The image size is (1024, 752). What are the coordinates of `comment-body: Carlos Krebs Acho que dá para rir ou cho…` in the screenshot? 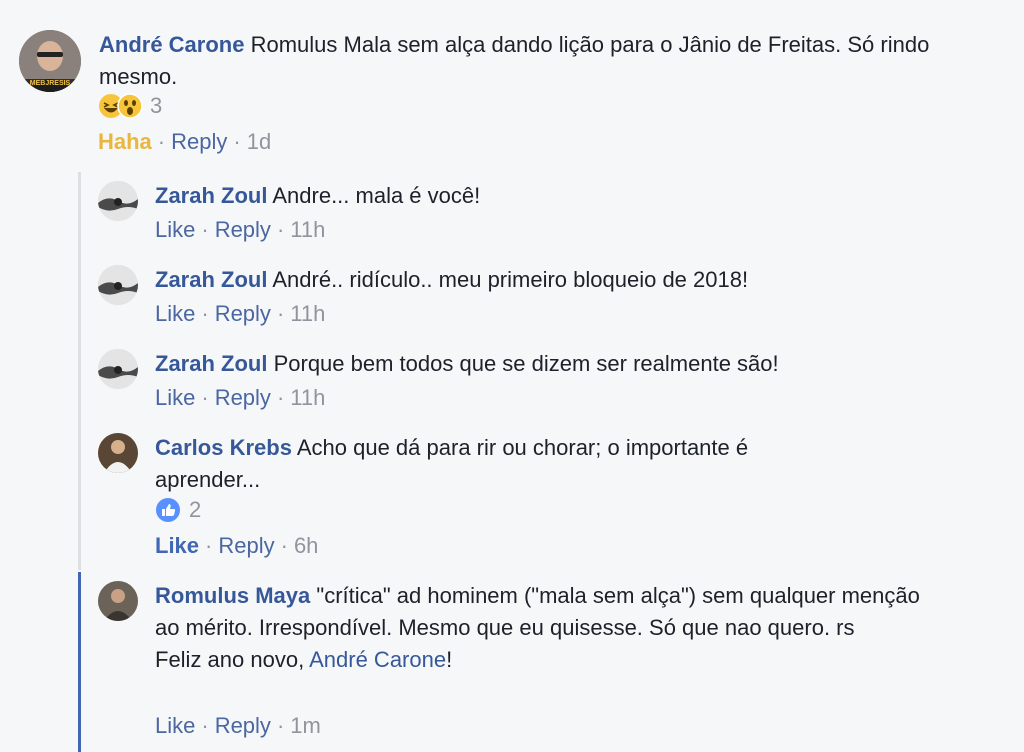 It's located at (505, 464).